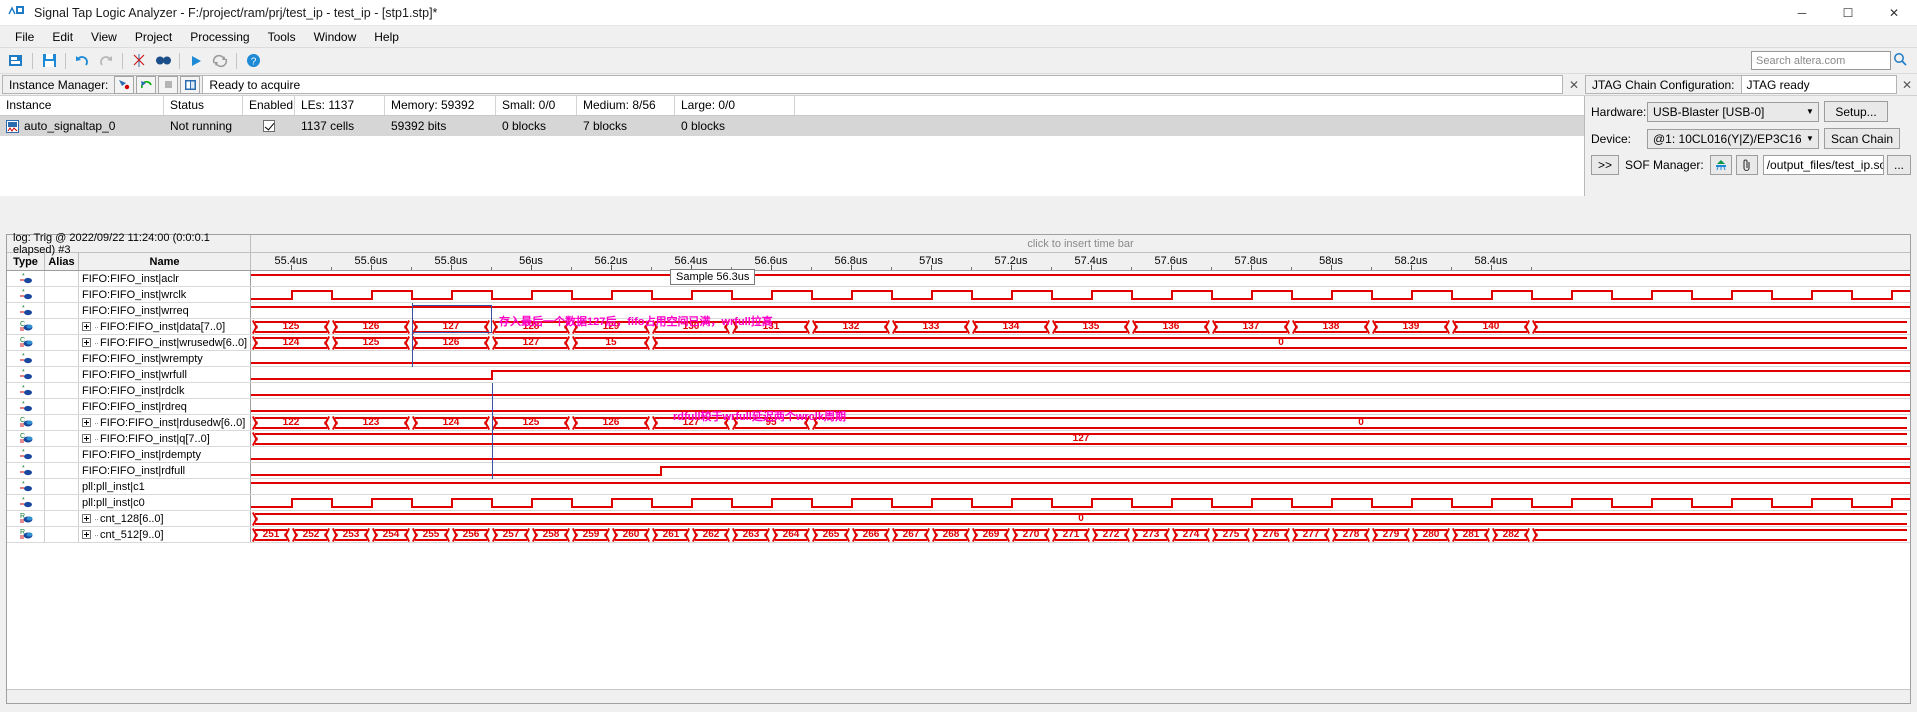  What do you see at coordinates (253, 61) in the screenshot?
I see `help-icon: ?` at bounding box center [253, 61].